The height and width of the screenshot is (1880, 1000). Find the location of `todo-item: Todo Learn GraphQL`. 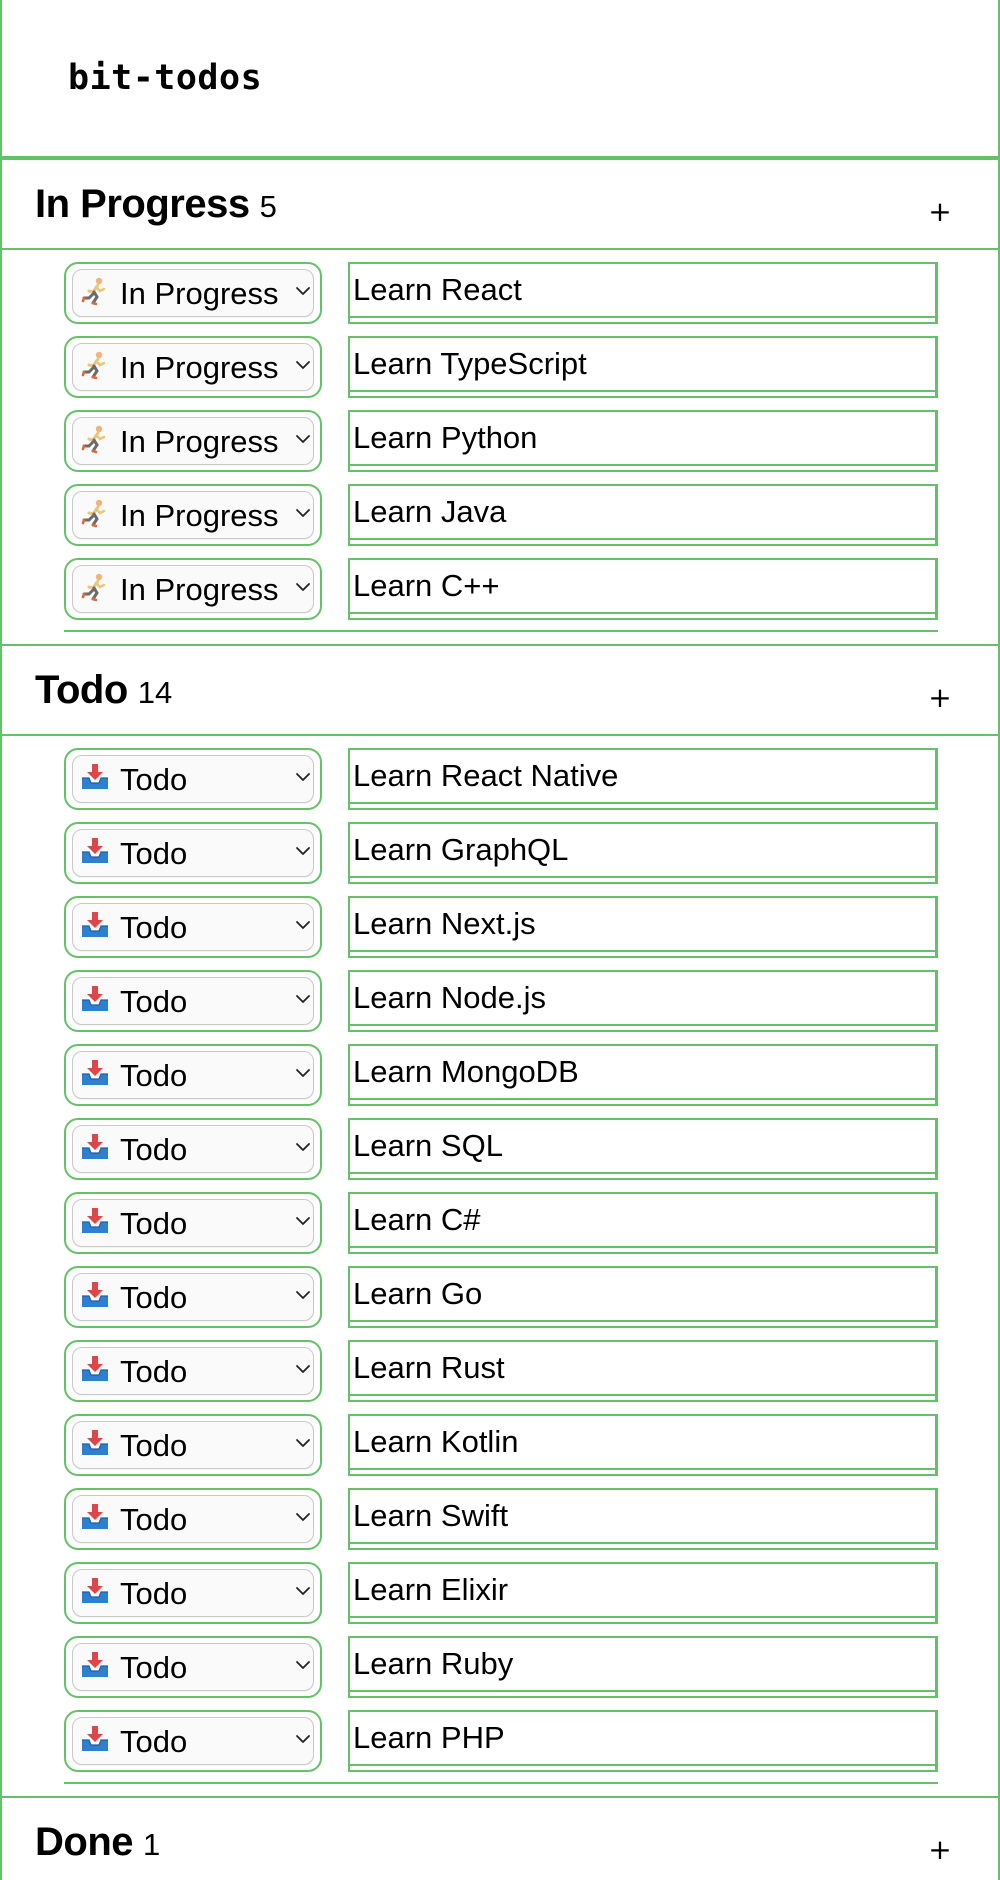

todo-item: Todo Learn GraphQL is located at coordinates (500, 859).